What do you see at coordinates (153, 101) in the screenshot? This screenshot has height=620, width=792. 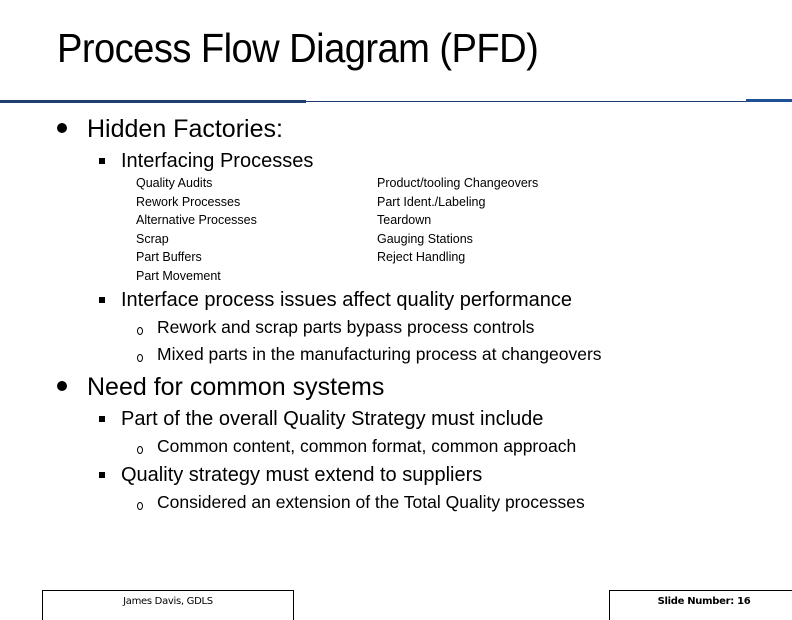 I see `title-rule-thick-left` at bounding box center [153, 101].